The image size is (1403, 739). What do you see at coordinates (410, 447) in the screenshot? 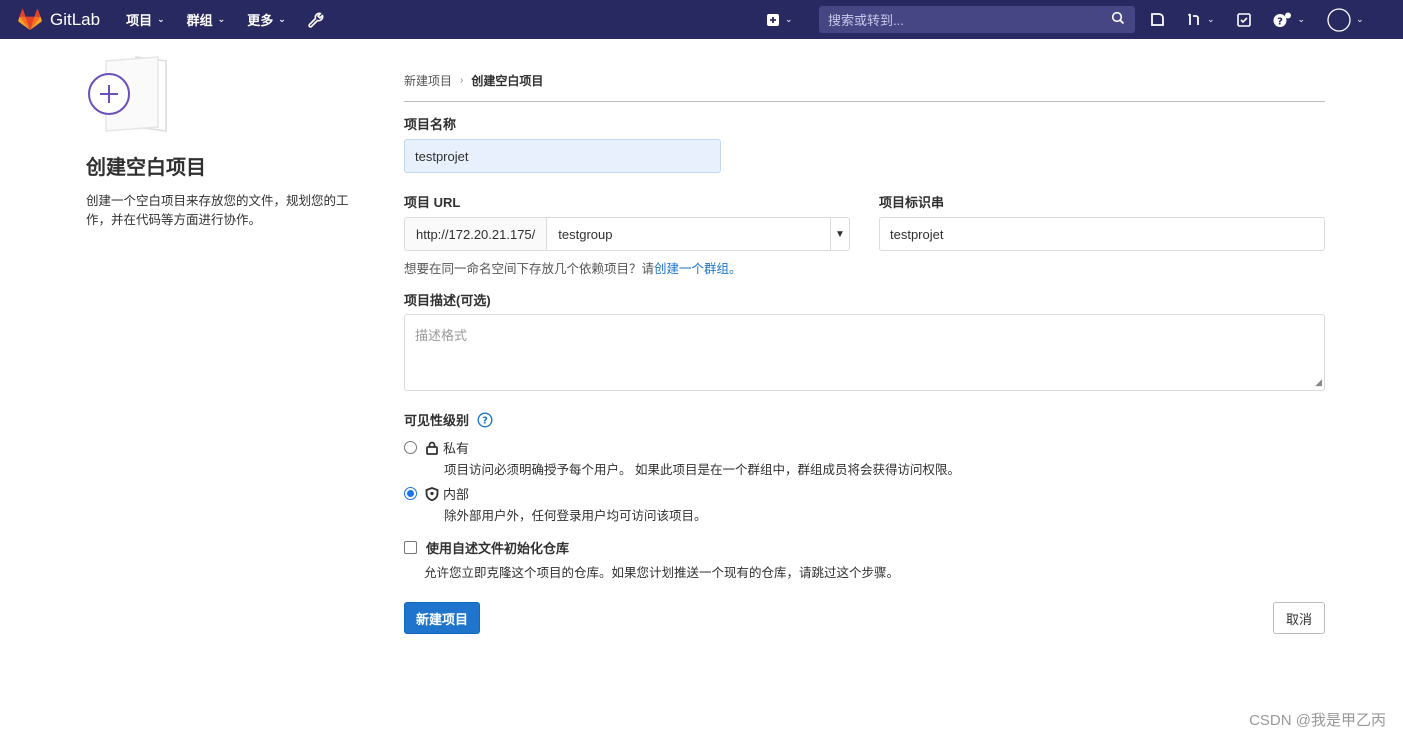
I see `visibility-private-radio` at bounding box center [410, 447].